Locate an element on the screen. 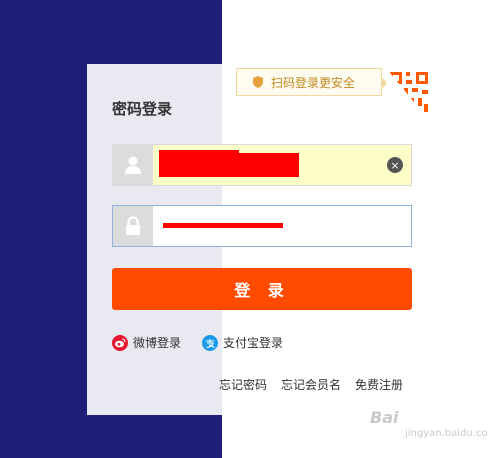  qr-login-tip: 扫码登录更安全 is located at coordinates (312, 82).